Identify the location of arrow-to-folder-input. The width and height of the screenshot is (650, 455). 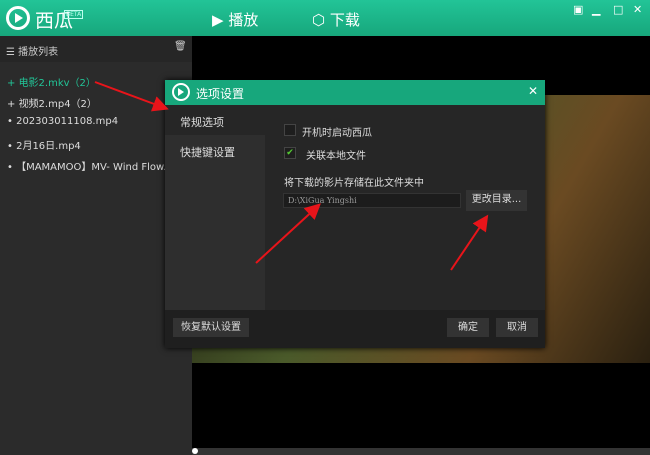
(288, 233).